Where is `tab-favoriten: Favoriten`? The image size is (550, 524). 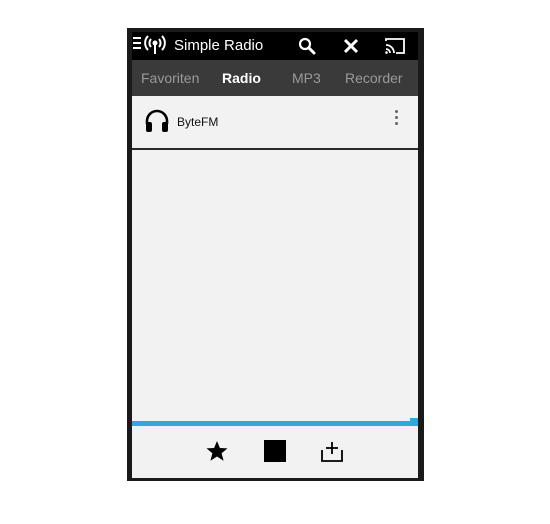
tab-favoriten: Favoriten is located at coordinates (170, 78).